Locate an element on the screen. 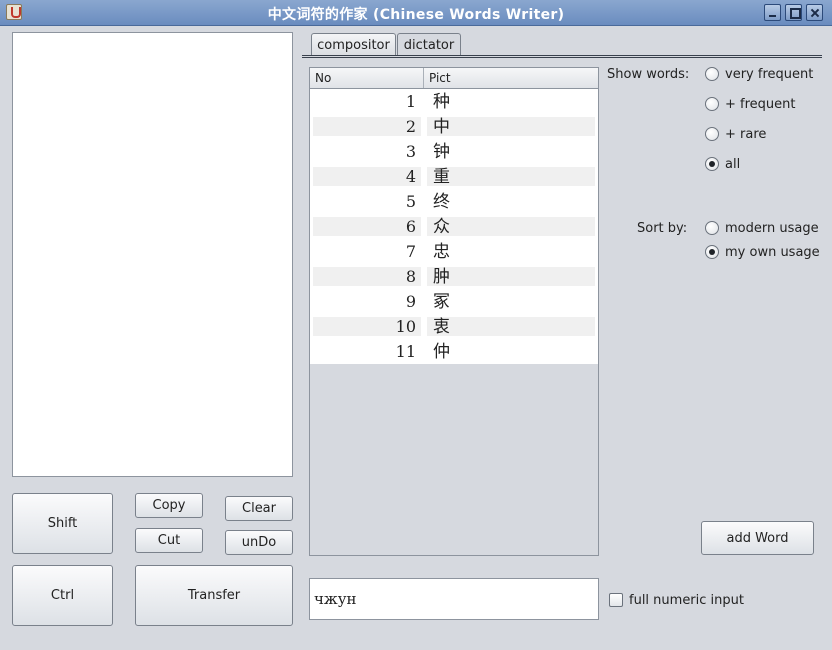 The height and width of the screenshot is (650, 832). shift-button: Shift is located at coordinates (62, 523).